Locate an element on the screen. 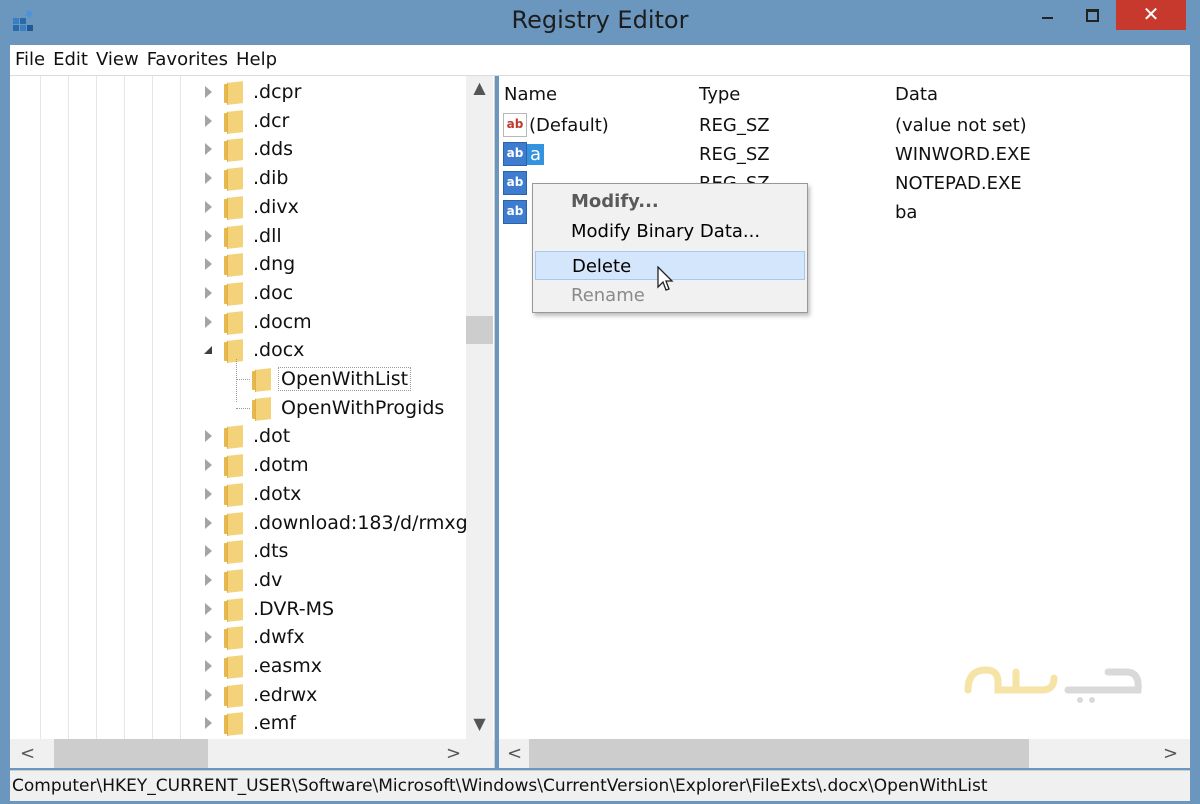  title-bar: Registry Editor ✕ is located at coordinates (600, 22).